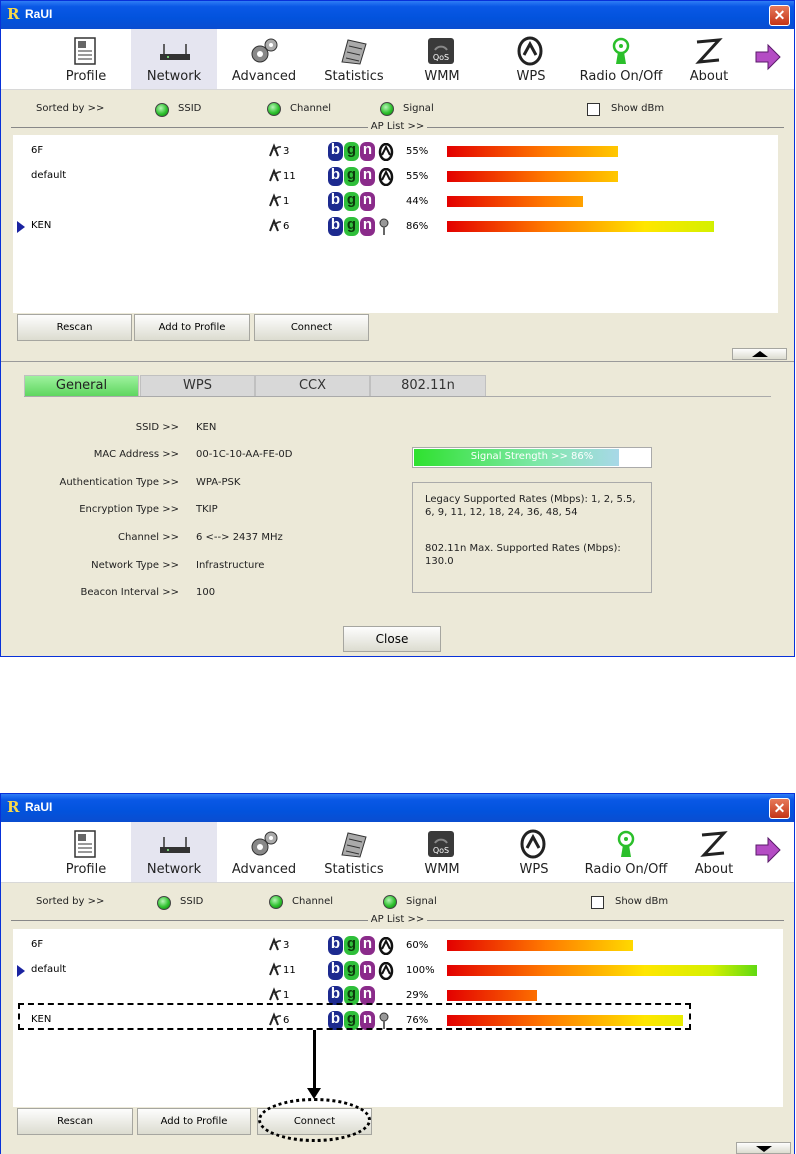  I want to click on network-type-value: Infrastructure, so click(230, 565).